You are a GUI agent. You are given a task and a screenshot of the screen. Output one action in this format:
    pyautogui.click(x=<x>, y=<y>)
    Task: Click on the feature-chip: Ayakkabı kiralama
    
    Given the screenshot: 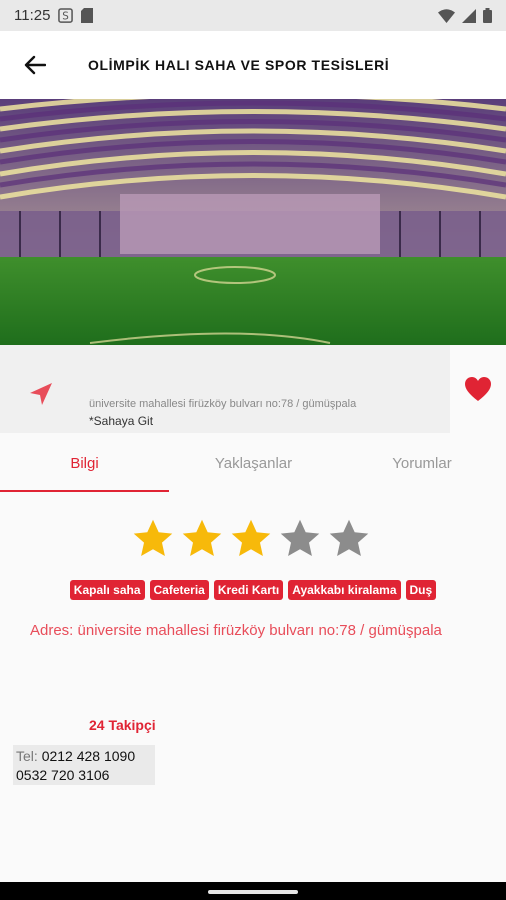 What is the action you would take?
    pyautogui.click(x=344, y=590)
    